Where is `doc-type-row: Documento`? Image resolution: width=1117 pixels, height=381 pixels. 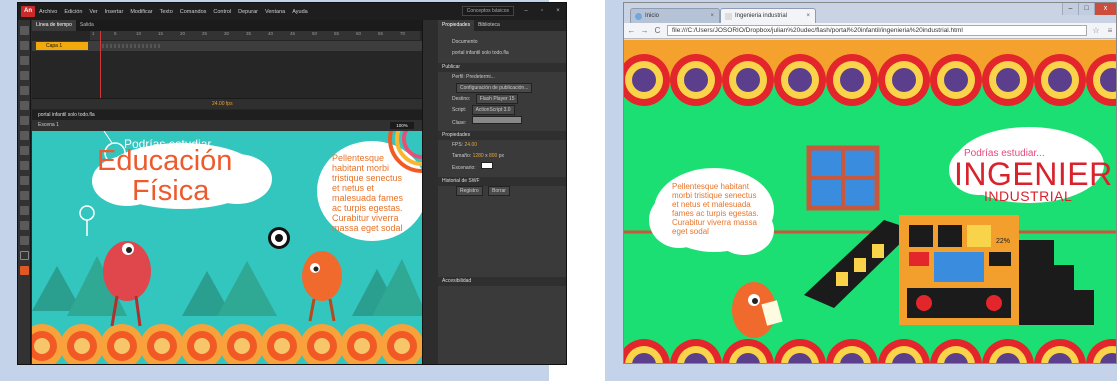 doc-type-row: Documento is located at coordinates (502, 42).